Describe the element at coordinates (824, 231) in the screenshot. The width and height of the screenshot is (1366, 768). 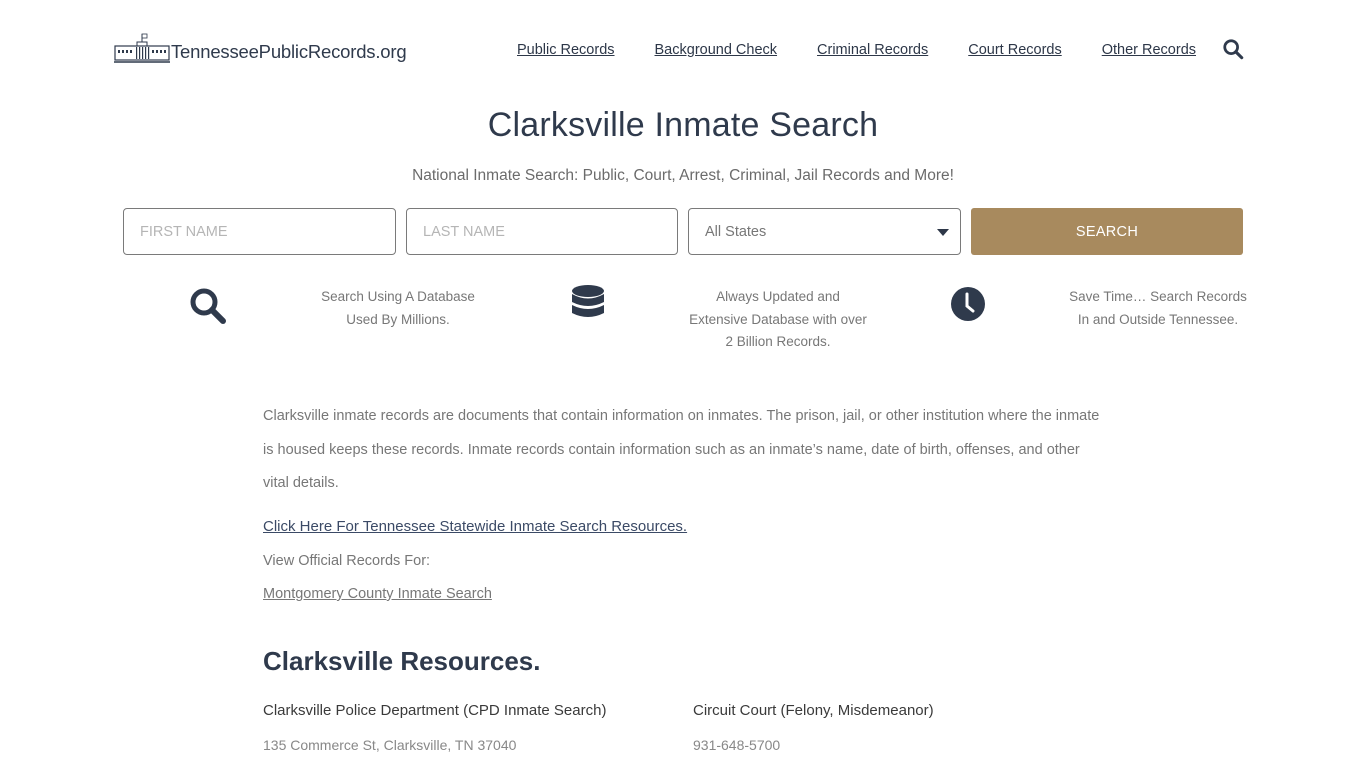
I see `state-select: All States` at that location.